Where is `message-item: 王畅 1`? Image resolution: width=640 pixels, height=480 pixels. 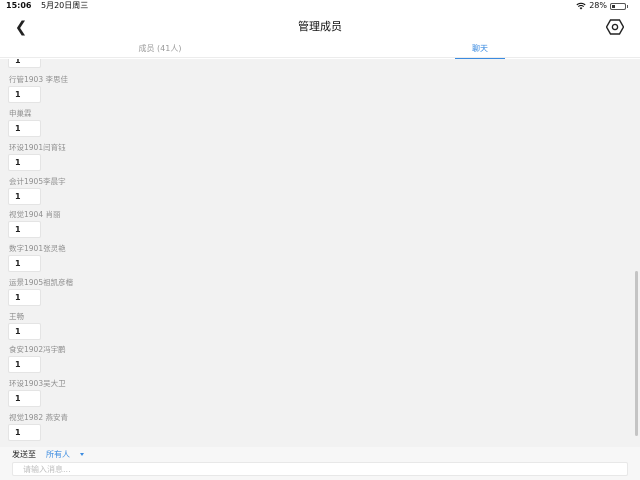 message-item: 王畅 1 is located at coordinates (108, 329).